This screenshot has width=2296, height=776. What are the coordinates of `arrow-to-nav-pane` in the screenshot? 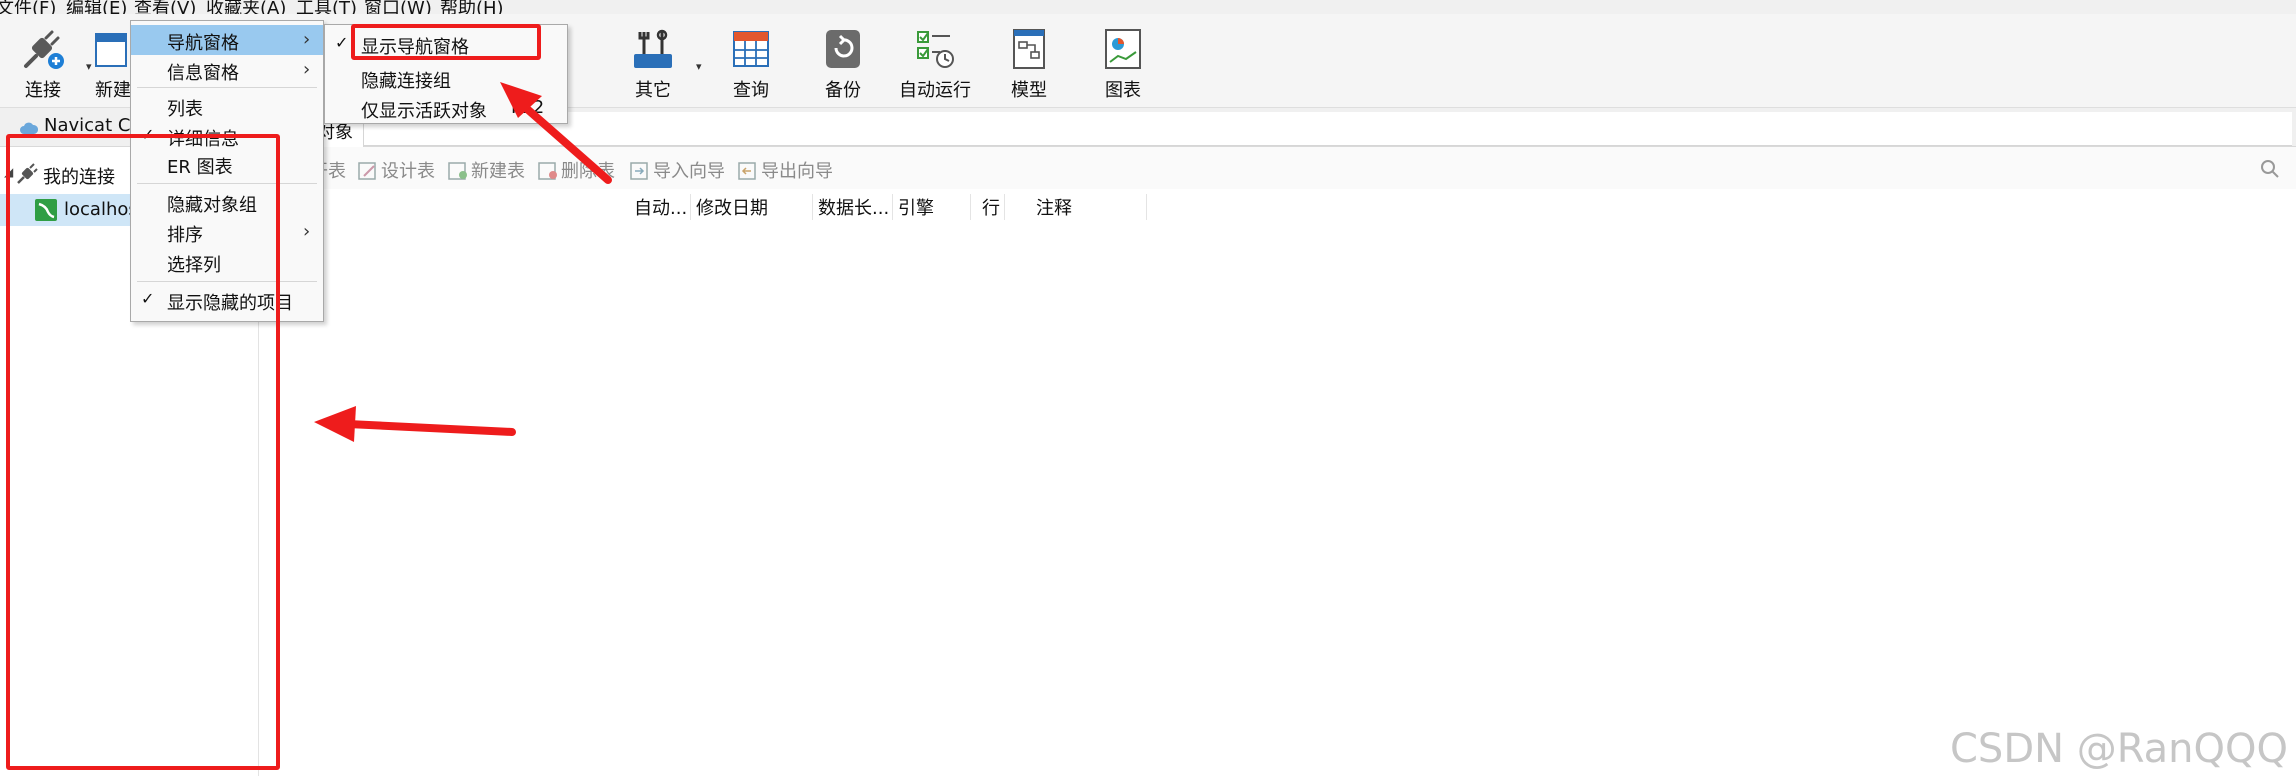 It's located at (415, 424).